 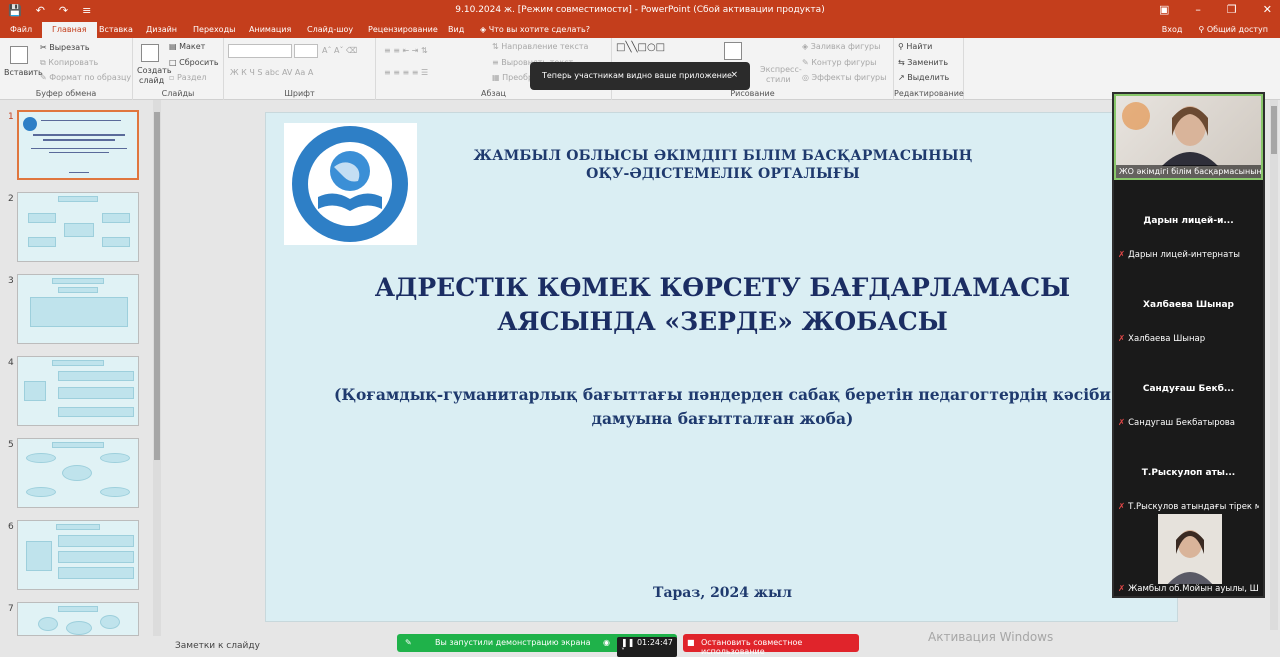 What do you see at coordinates (1274, 130) in the screenshot?
I see `slide-scrollbar-thumb` at bounding box center [1274, 130].